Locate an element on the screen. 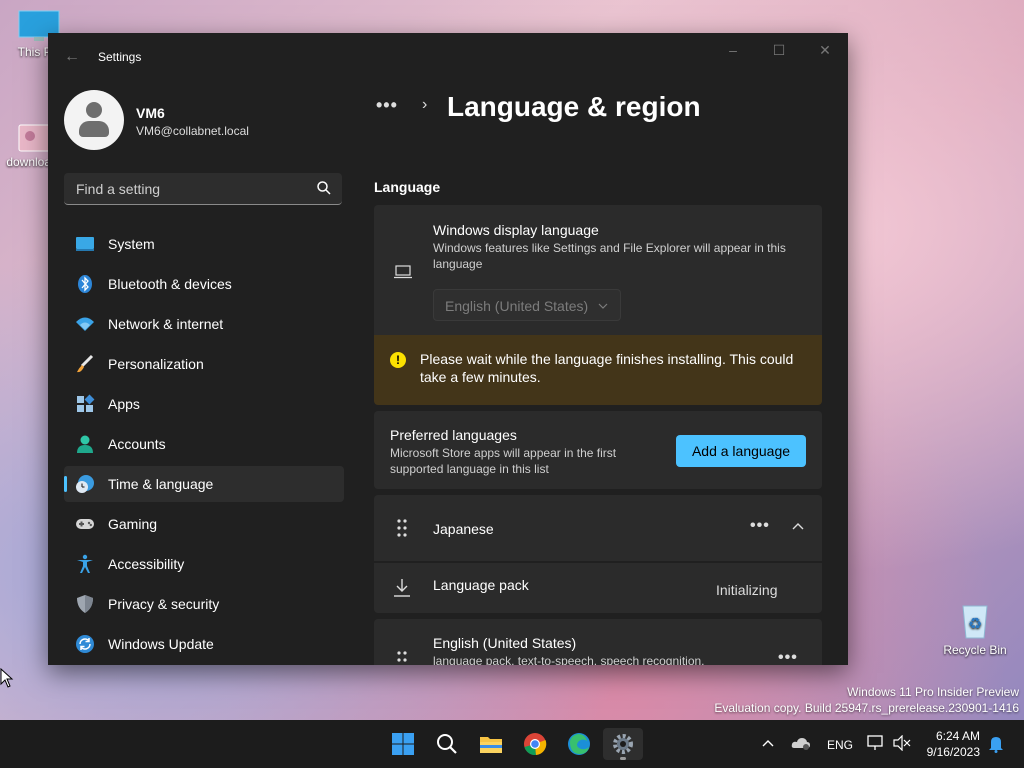  chevron-down-icon is located at coordinates (603, 306).